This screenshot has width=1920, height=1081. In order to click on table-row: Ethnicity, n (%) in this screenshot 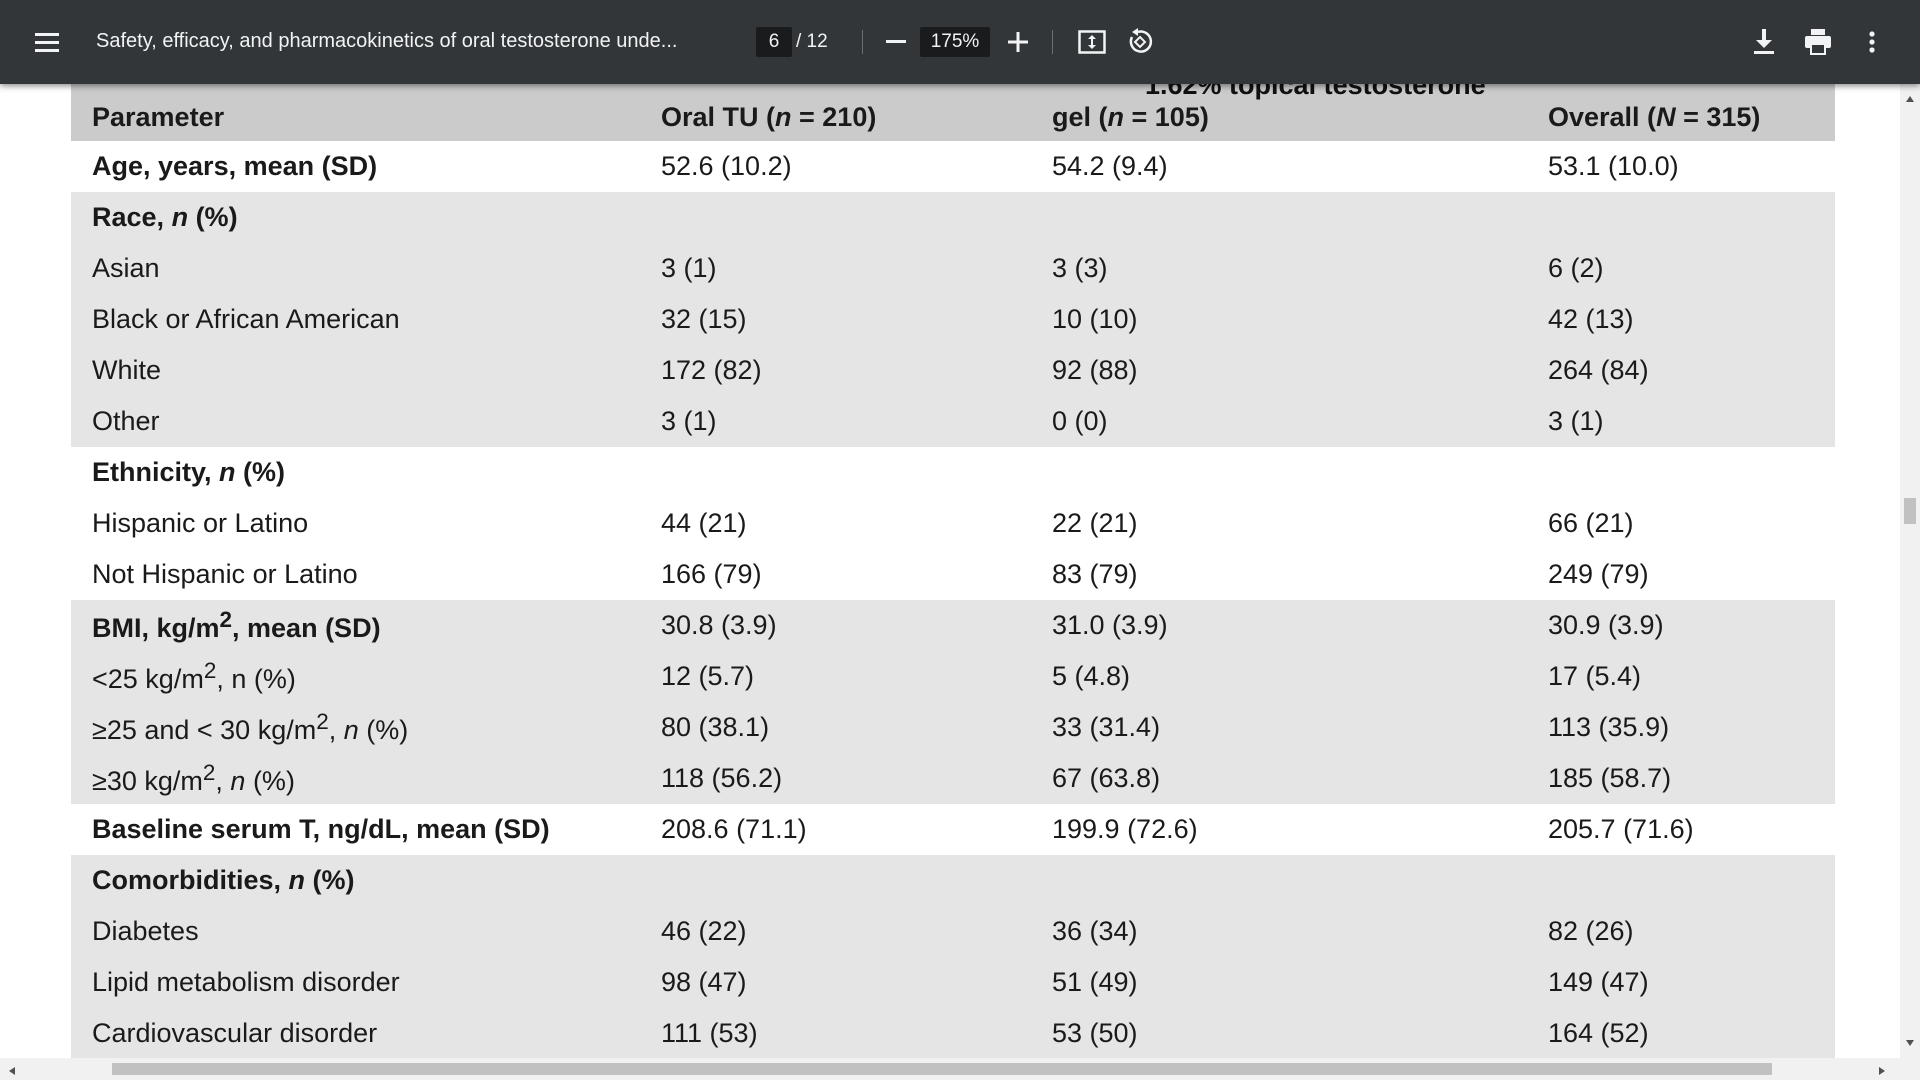, I will do `click(953, 472)`.